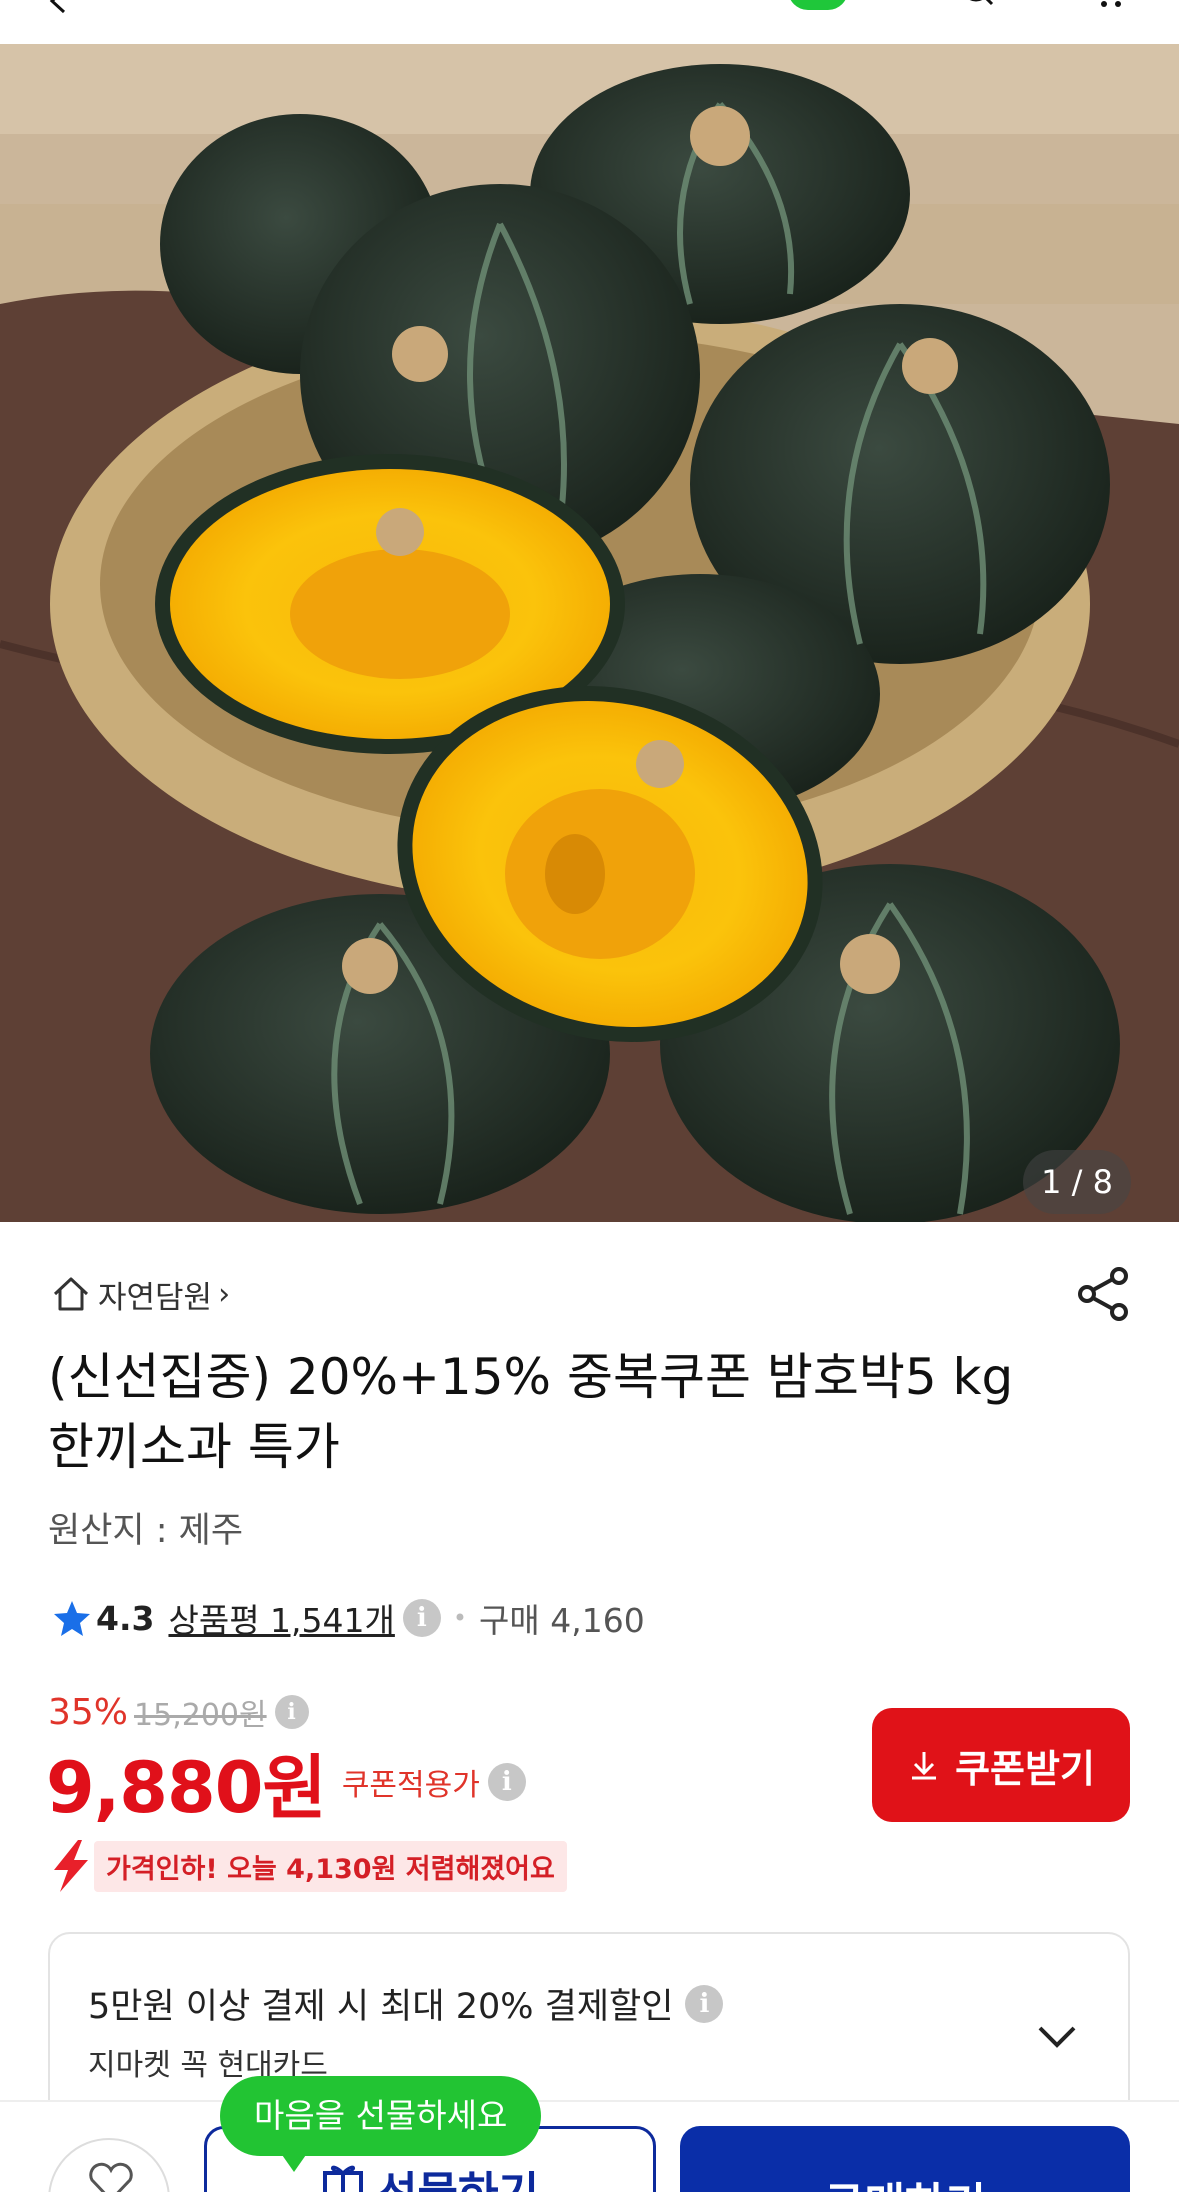 The height and width of the screenshot is (2192, 1179). I want to click on top-app-bar, so click(589, 22).